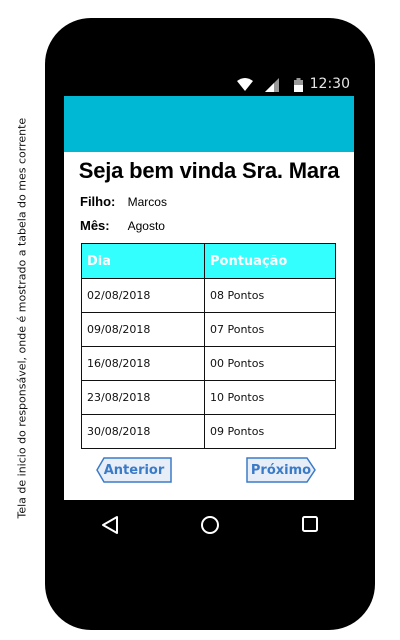 The height and width of the screenshot is (640, 400). I want to click on cell-score: 00 Pontos, so click(270, 363).